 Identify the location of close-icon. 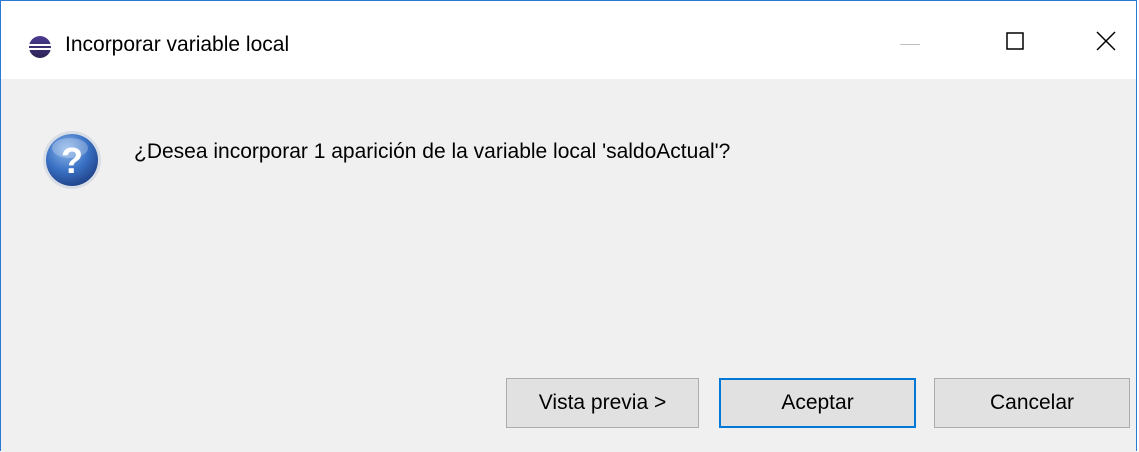
(1106, 43).